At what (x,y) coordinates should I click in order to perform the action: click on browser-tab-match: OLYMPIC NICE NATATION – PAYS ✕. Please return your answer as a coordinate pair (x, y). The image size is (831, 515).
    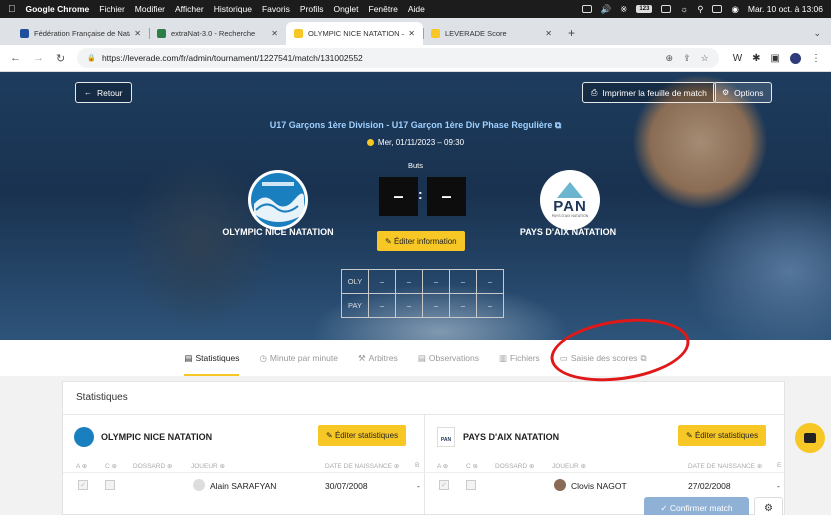
    Looking at the image, I should click on (354, 33).